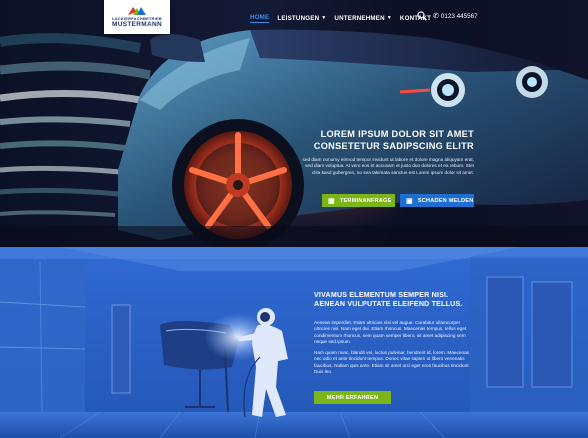  What do you see at coordinates (445, 200) in the screenshot?
I see `schaden-melden-label: SCHADEN MELDEN` at bounding box center [445, 200].